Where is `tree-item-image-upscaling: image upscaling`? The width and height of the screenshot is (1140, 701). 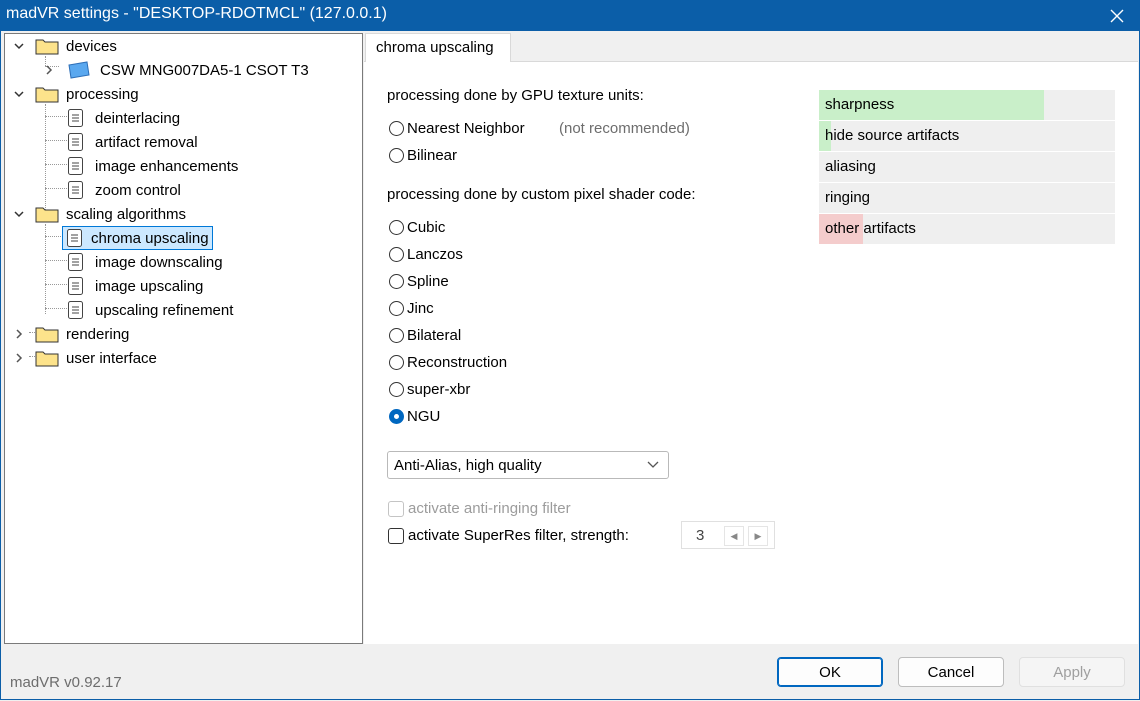
tree-item-image-upscaling: image upscaling is located at coordinates (136, 286).